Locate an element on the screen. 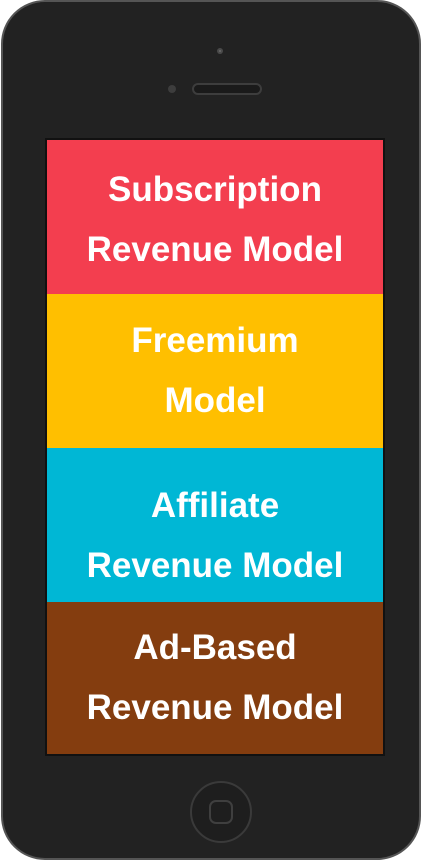 The image size is (423, 863). affiliate-model-band: Affiliate Revenue Model is located at coordinates (215, 525).